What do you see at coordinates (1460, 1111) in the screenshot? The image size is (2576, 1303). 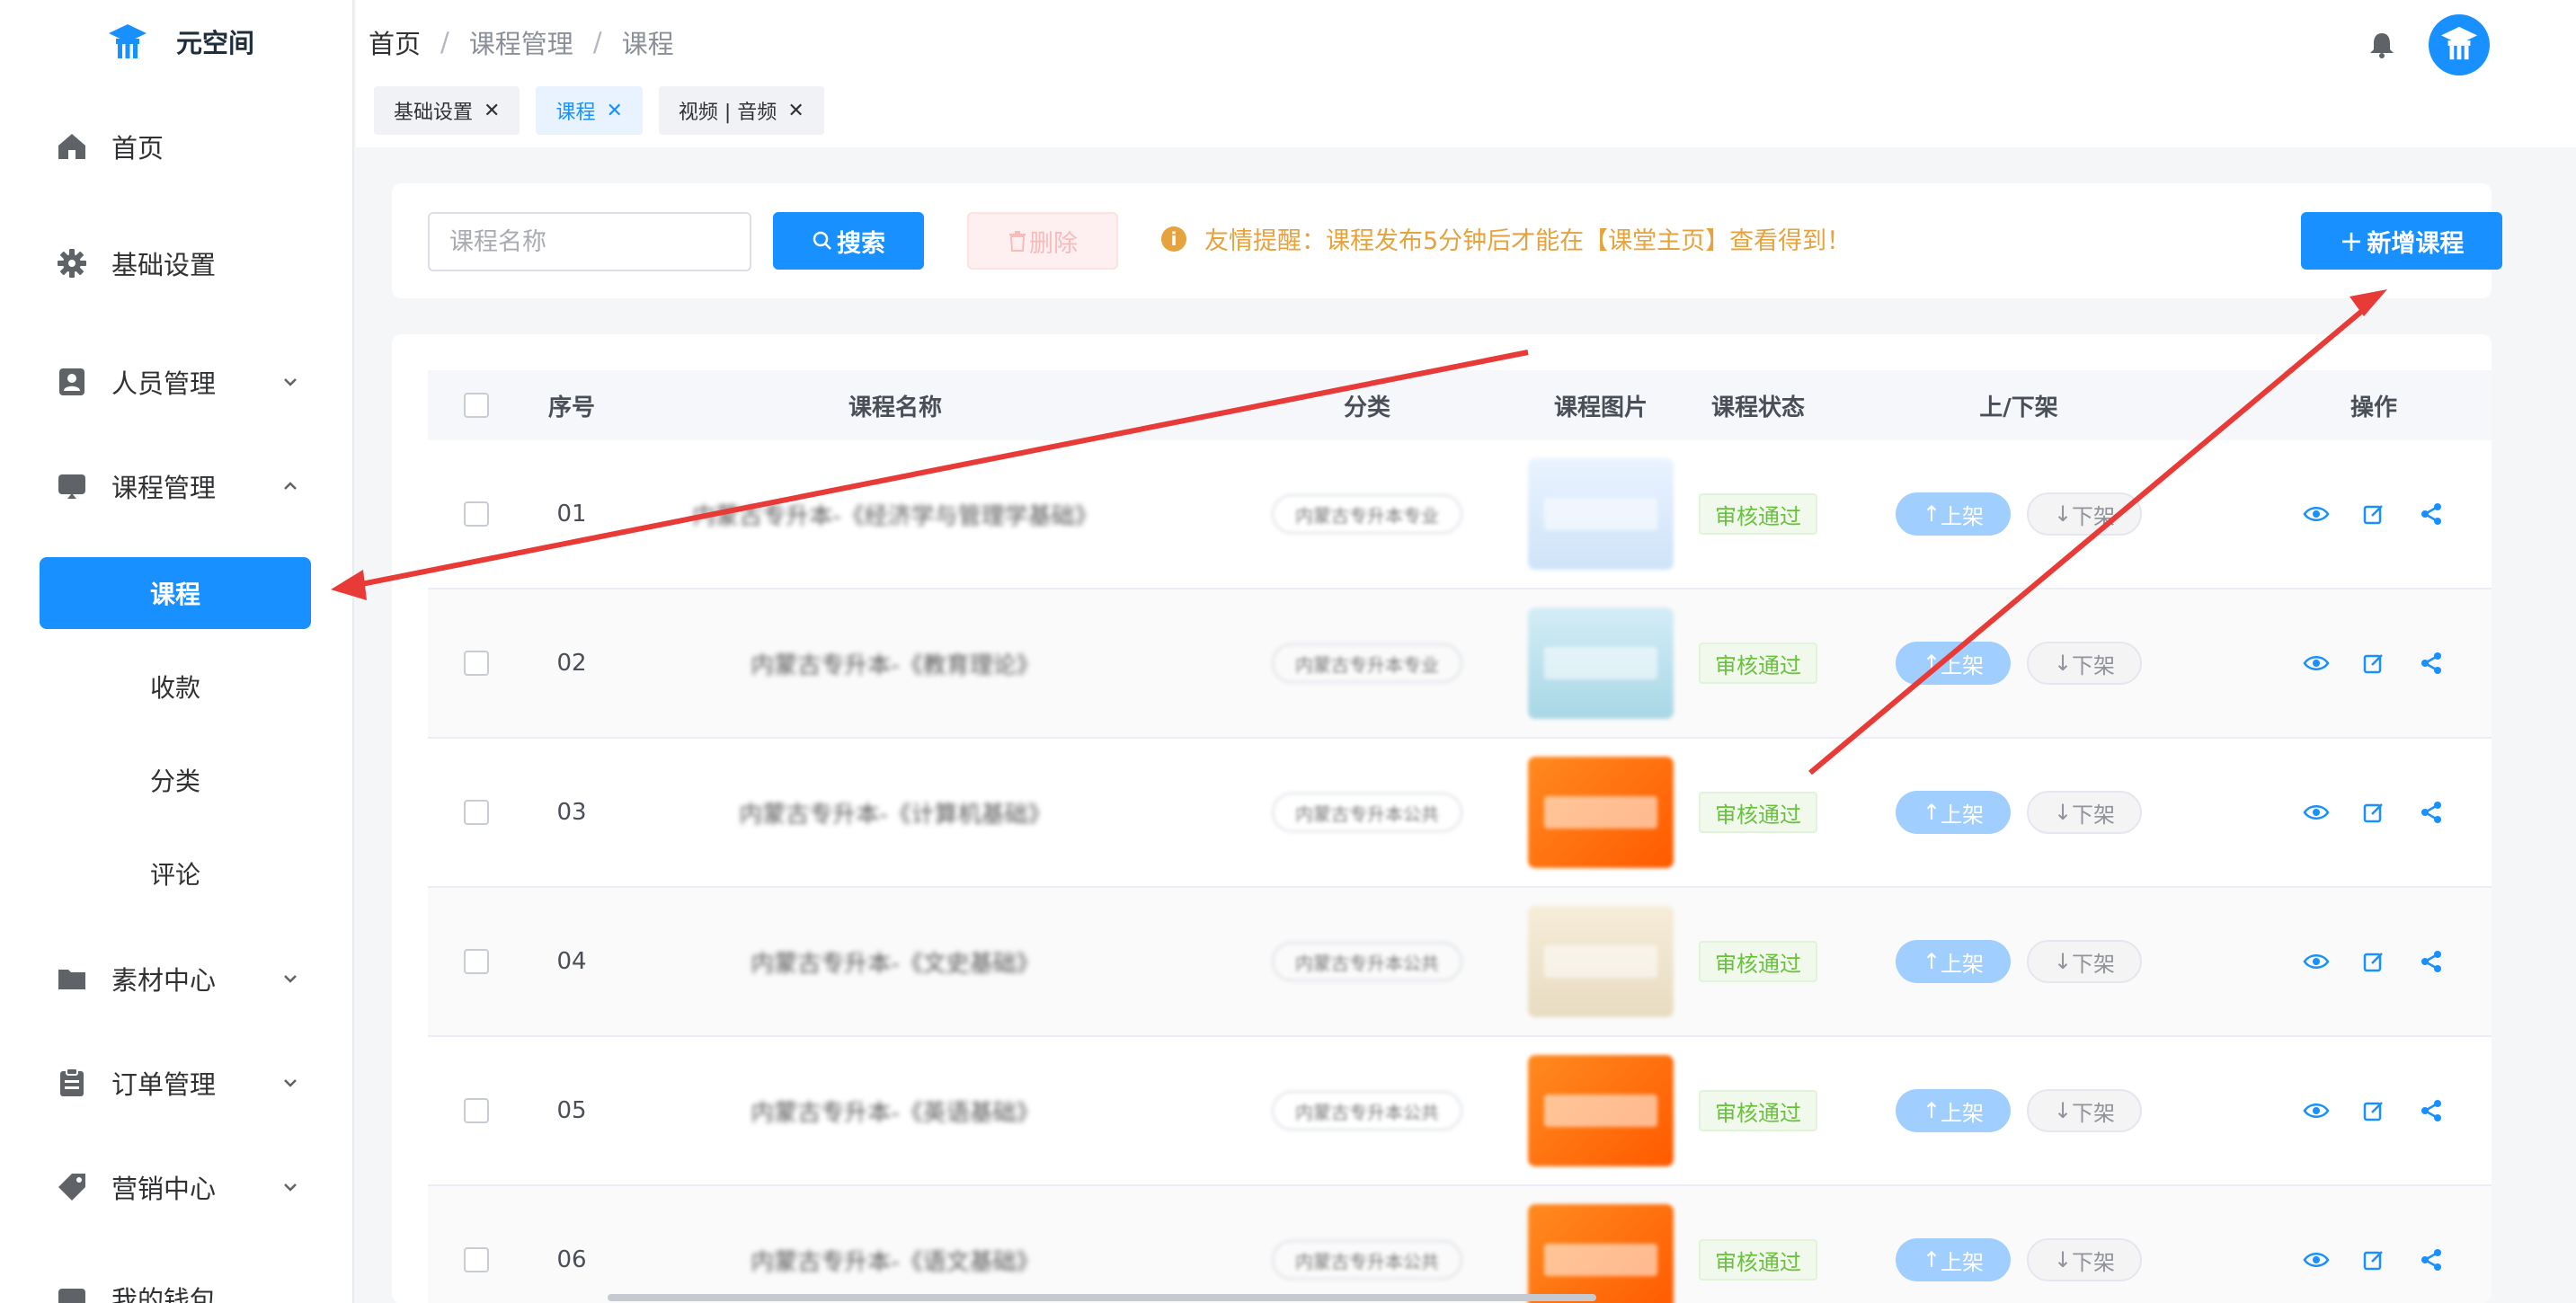 I see `table-row: 05 内蒙古专升本-《英语基础》 内蒙古专升本公共 审核通过 ↑ 上架 ↓ 下架` at bounding box center [1460, 1111].